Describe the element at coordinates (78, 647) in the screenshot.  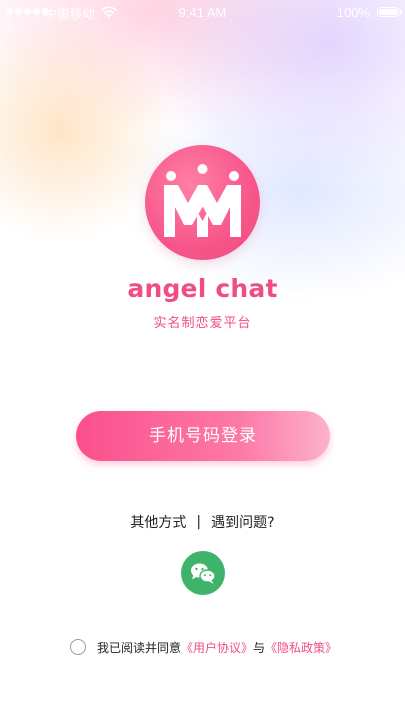
I see `agreement-checkbox` at that location.